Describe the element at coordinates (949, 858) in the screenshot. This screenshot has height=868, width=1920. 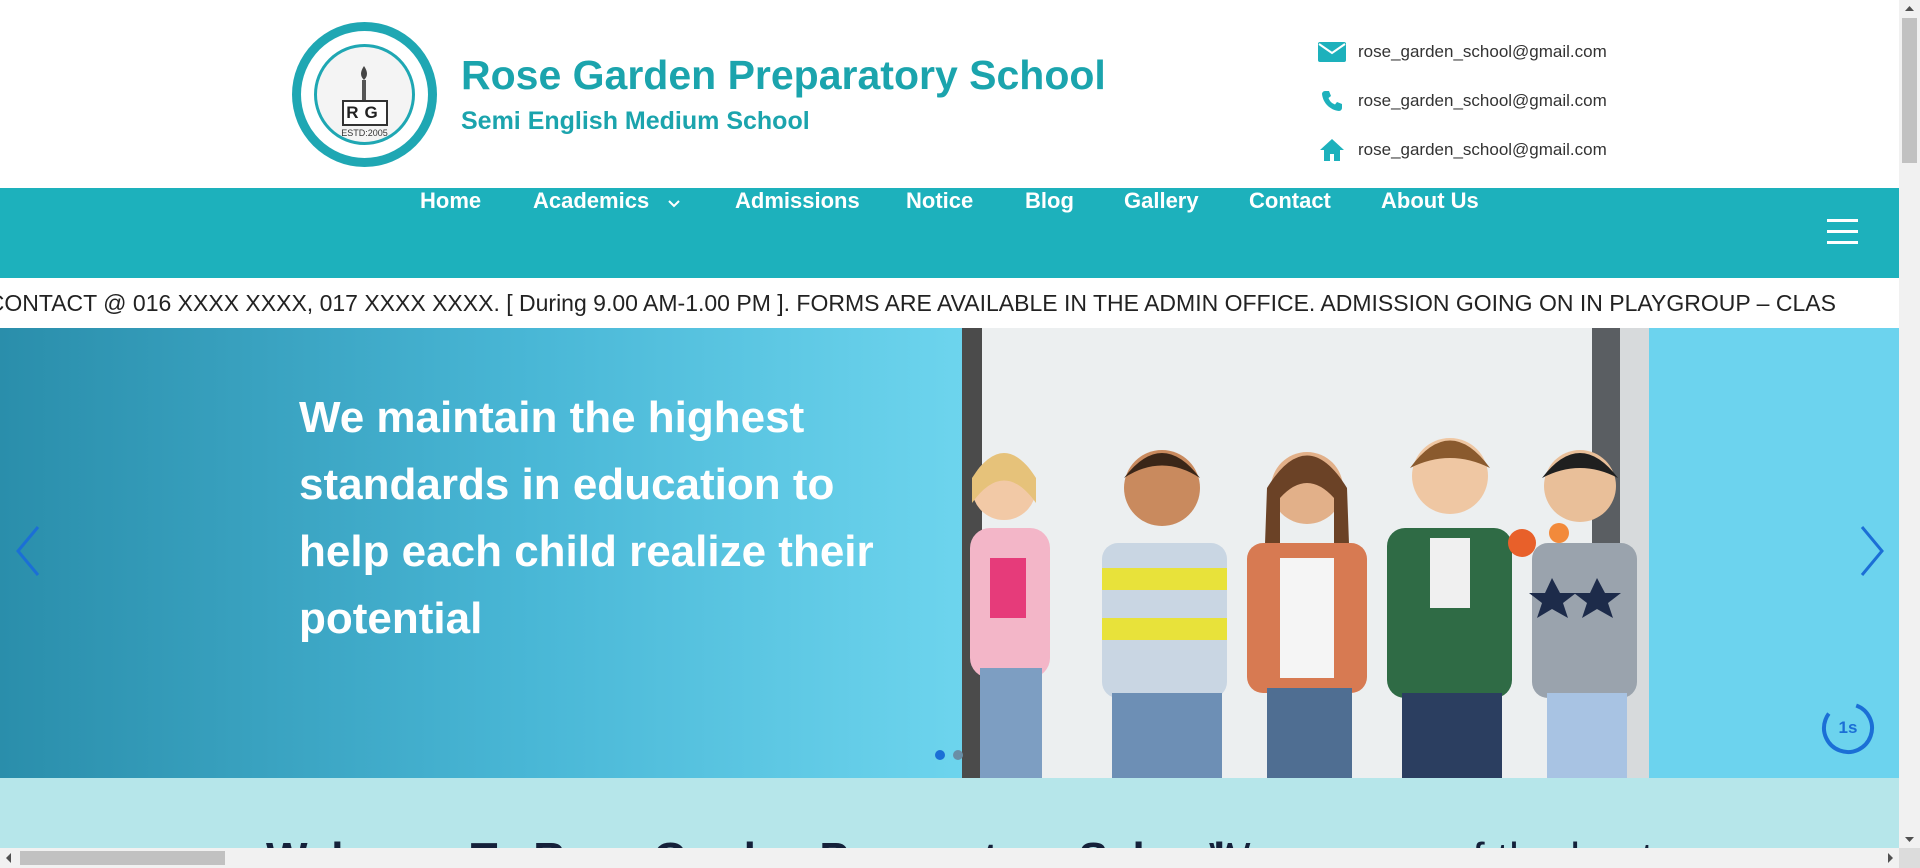
I see `horizontal-scrollbar` at that location.